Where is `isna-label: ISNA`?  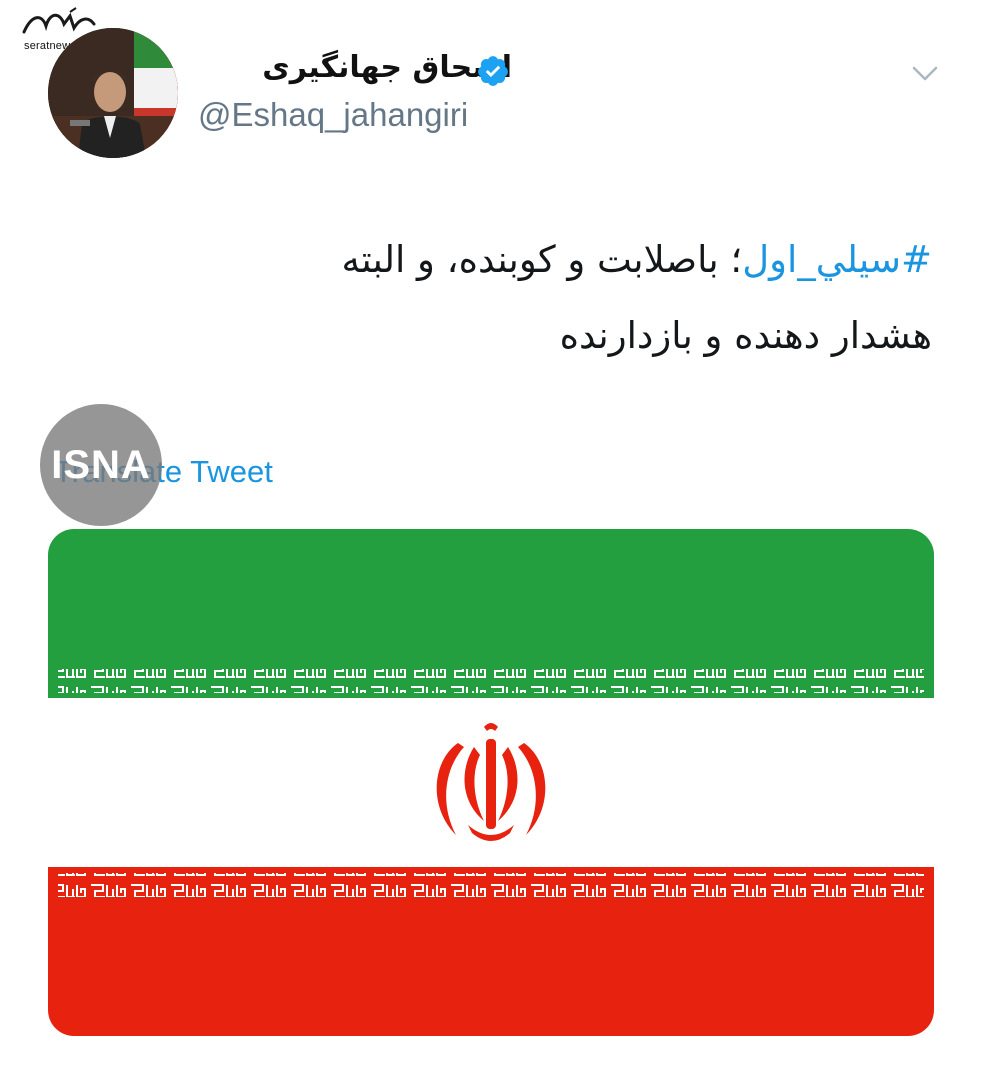 isna-label: ISNA is located at coordinates (101, 465).